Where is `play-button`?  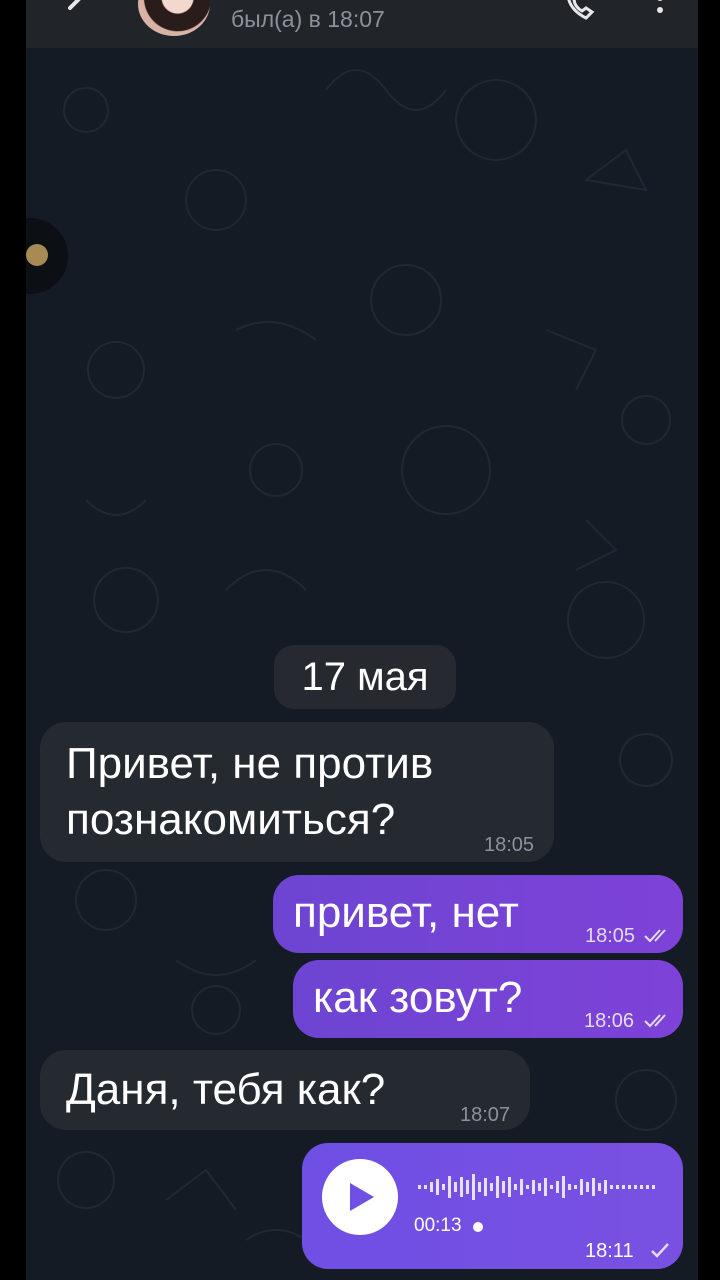
play-button is located at coordinates (360, 1197).